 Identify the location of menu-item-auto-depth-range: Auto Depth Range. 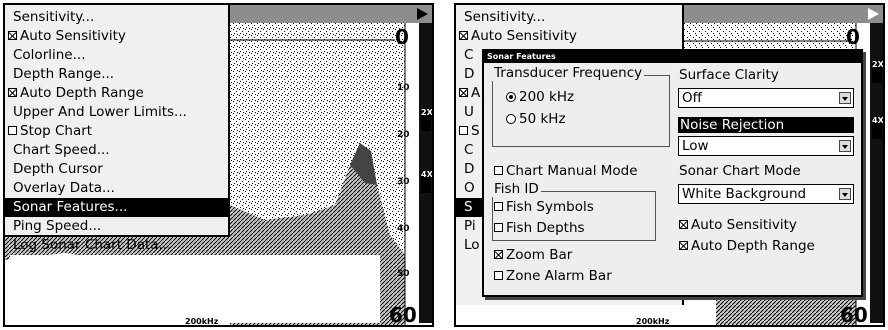
(116, 93).